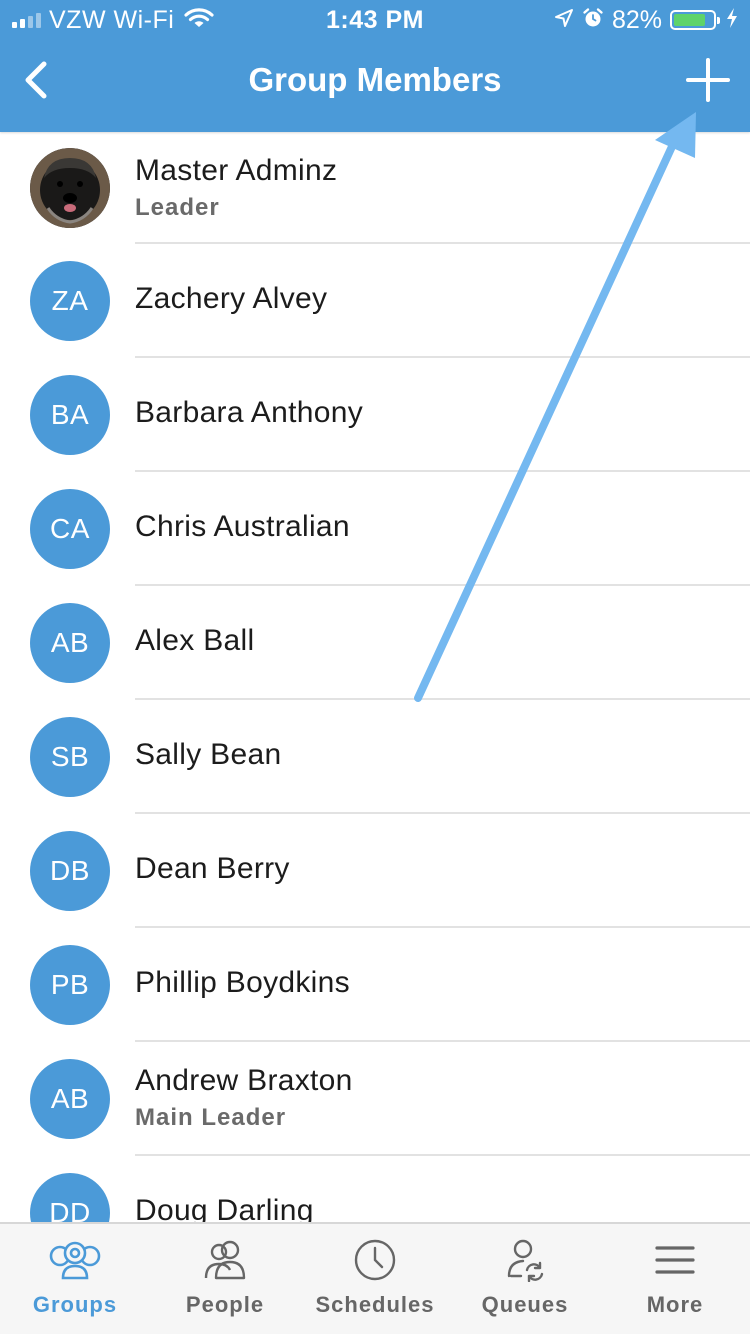 The image size is (750, 1334). What do you see at coordinates (375, 20) in the screenshot?
I see `status-bar: VZW Wi-Fi 1:43 PM 82%` at bounding box center [375, 20].